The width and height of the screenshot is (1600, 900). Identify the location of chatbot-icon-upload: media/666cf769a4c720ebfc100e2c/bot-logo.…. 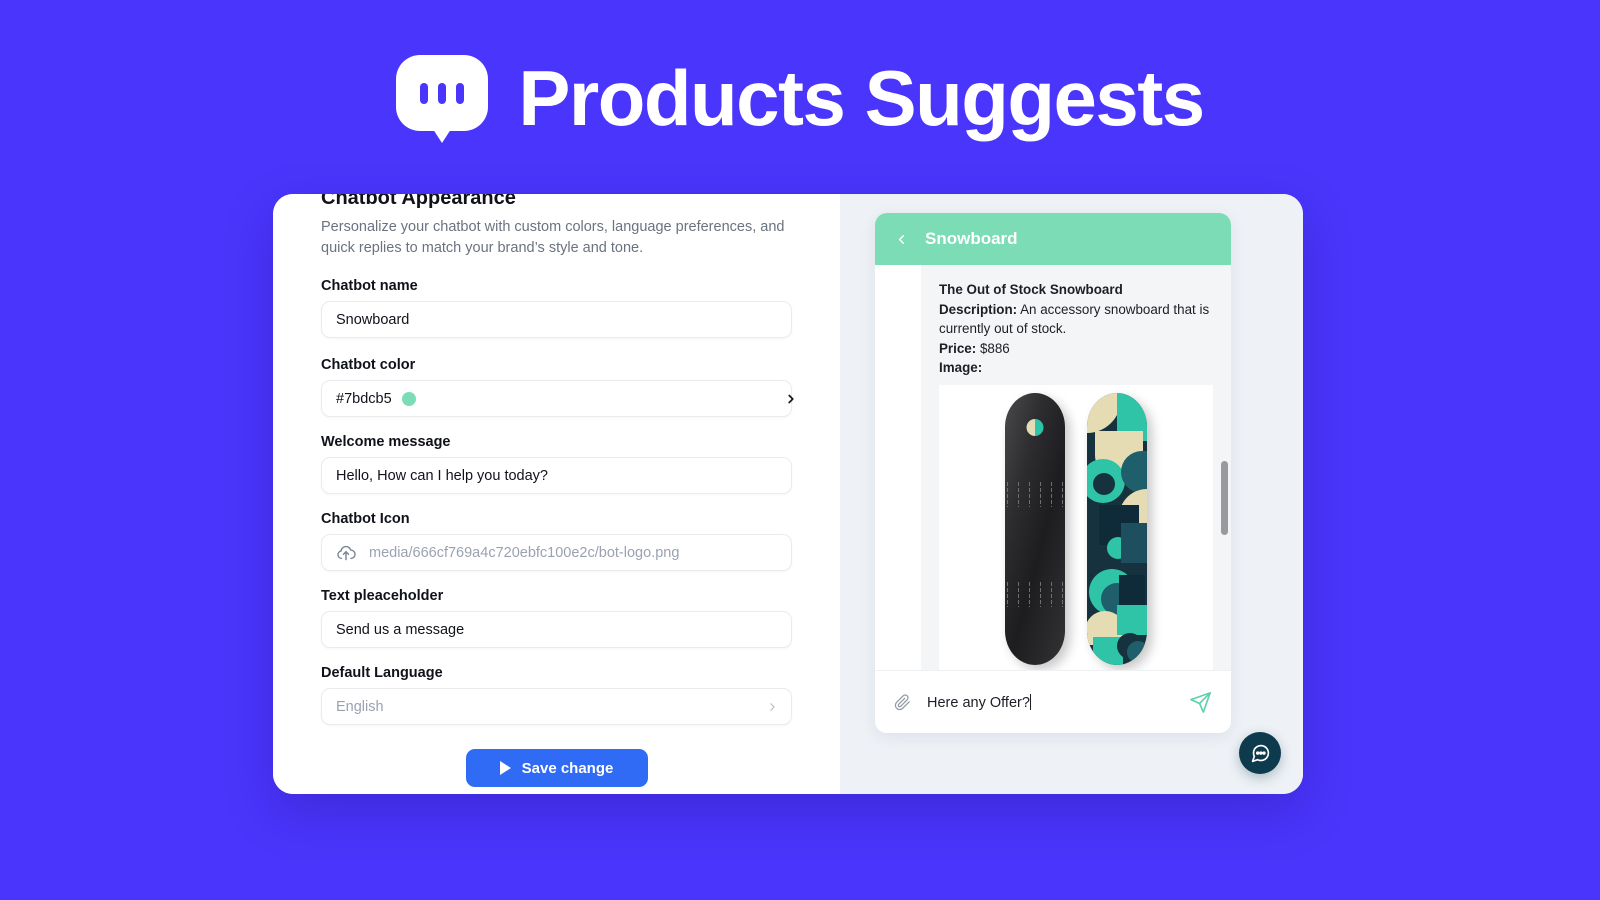
(556, 552).